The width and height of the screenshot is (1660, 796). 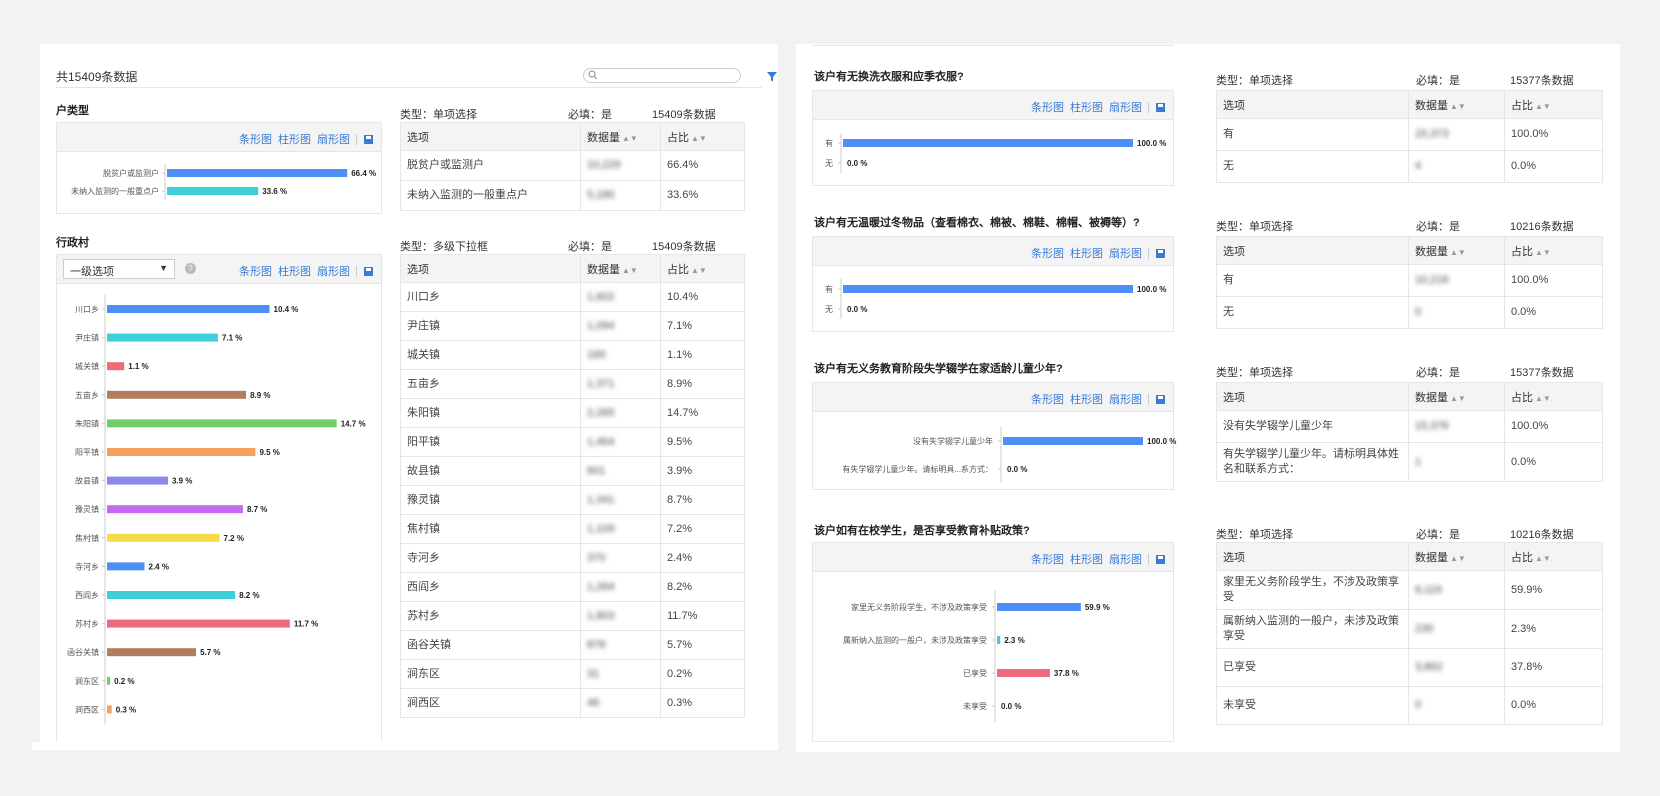 What do you see at coordinates (490, 703) in the screenshot?
I see `cell-option: 涧西区` at bounding box center [490, 703].